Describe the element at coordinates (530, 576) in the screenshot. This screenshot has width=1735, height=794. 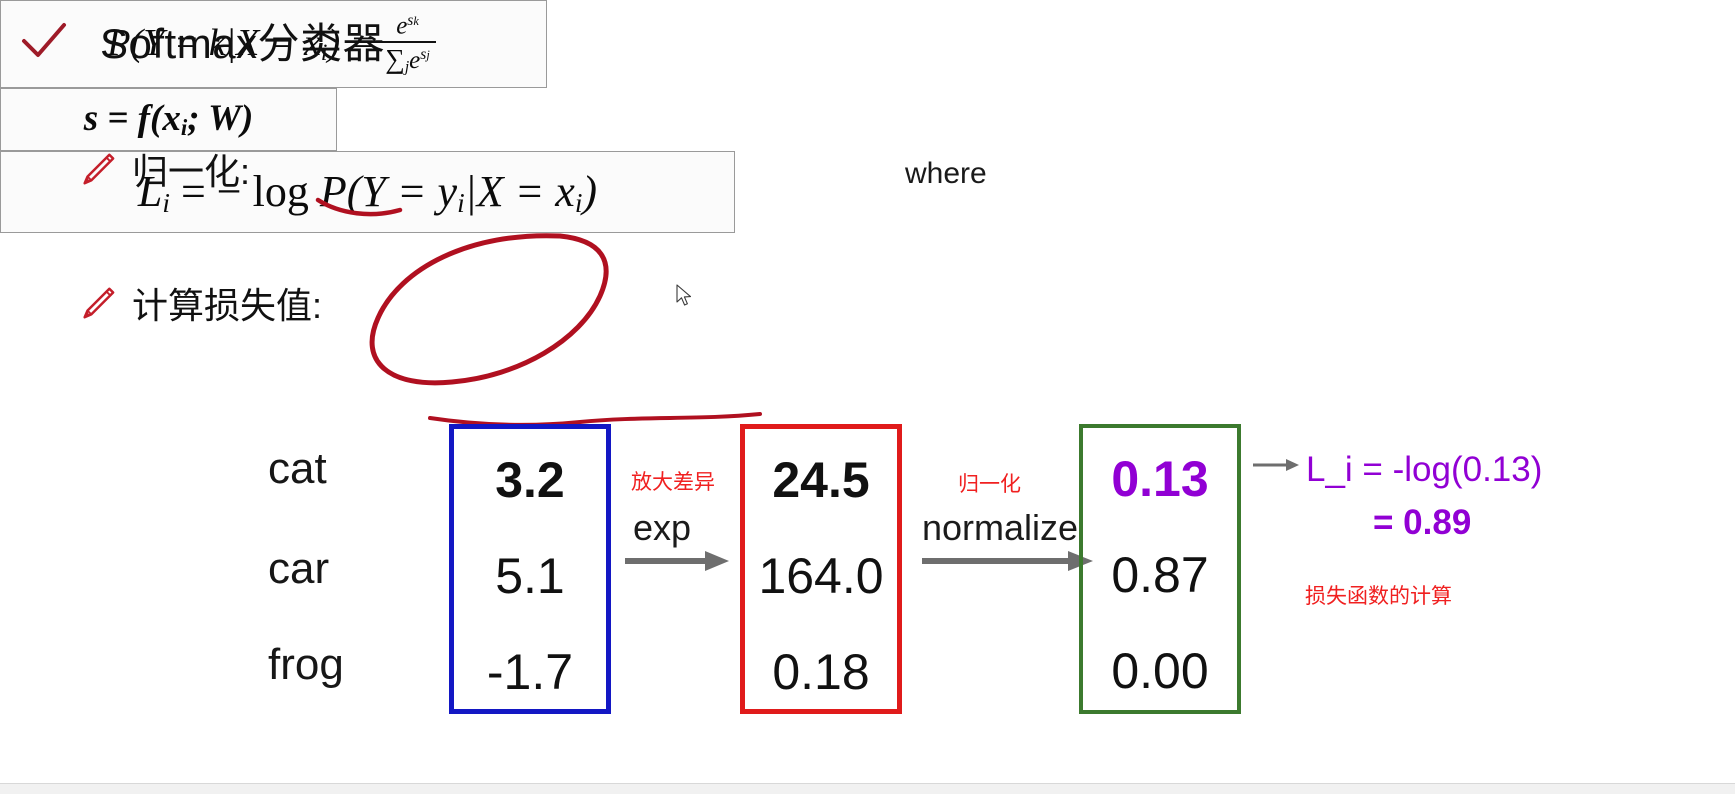
I see `score-cell-car: 5.1` at that location.